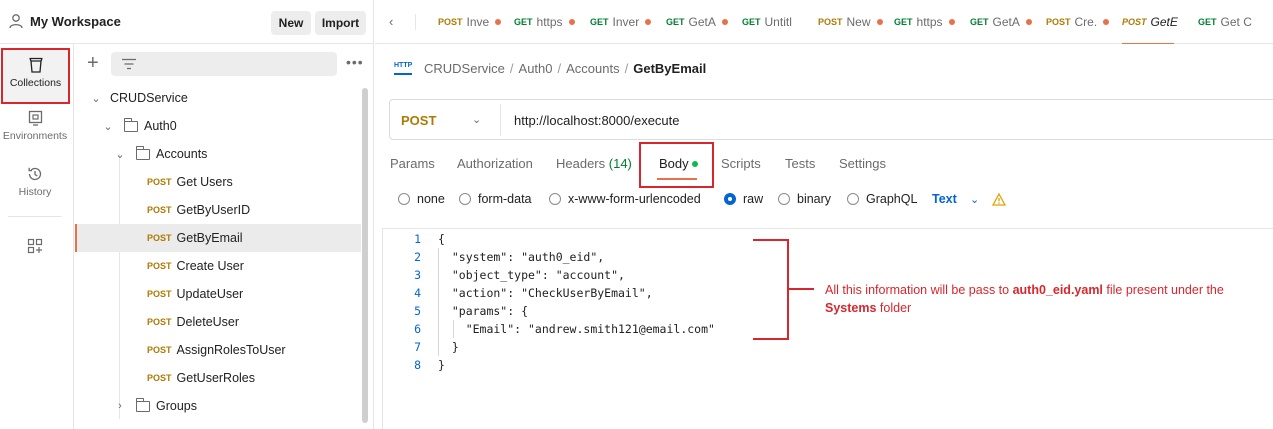  Describe the element at coordinates (1006, 22) in the screenshot. I see `tab-label: GetA` at that location.